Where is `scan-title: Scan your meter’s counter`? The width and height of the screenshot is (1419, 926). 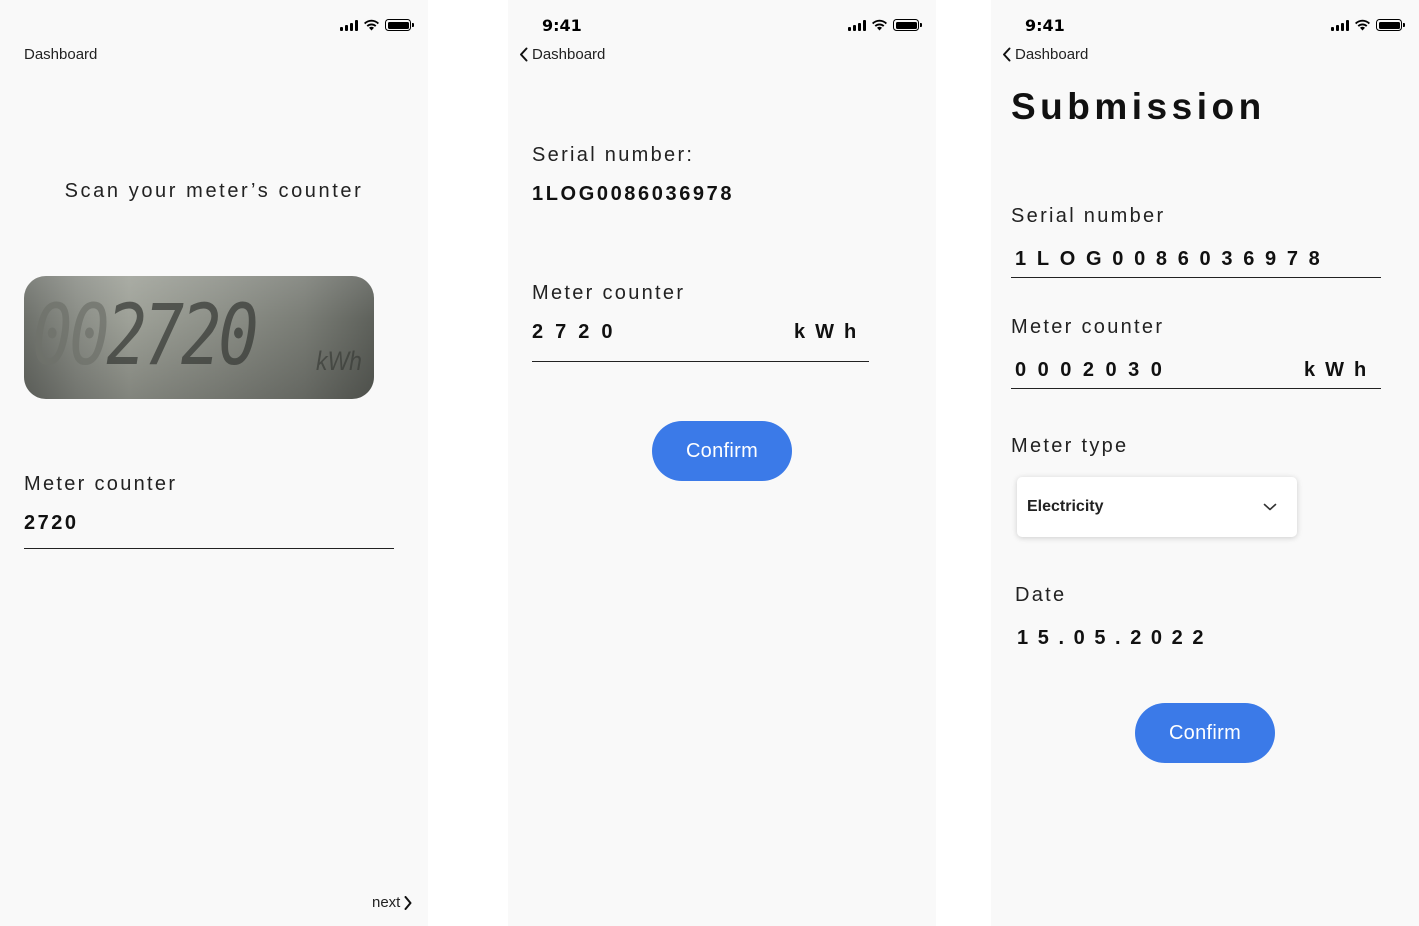 scan-title: Scan your meter’s counter is located at coordinates (214, 191).